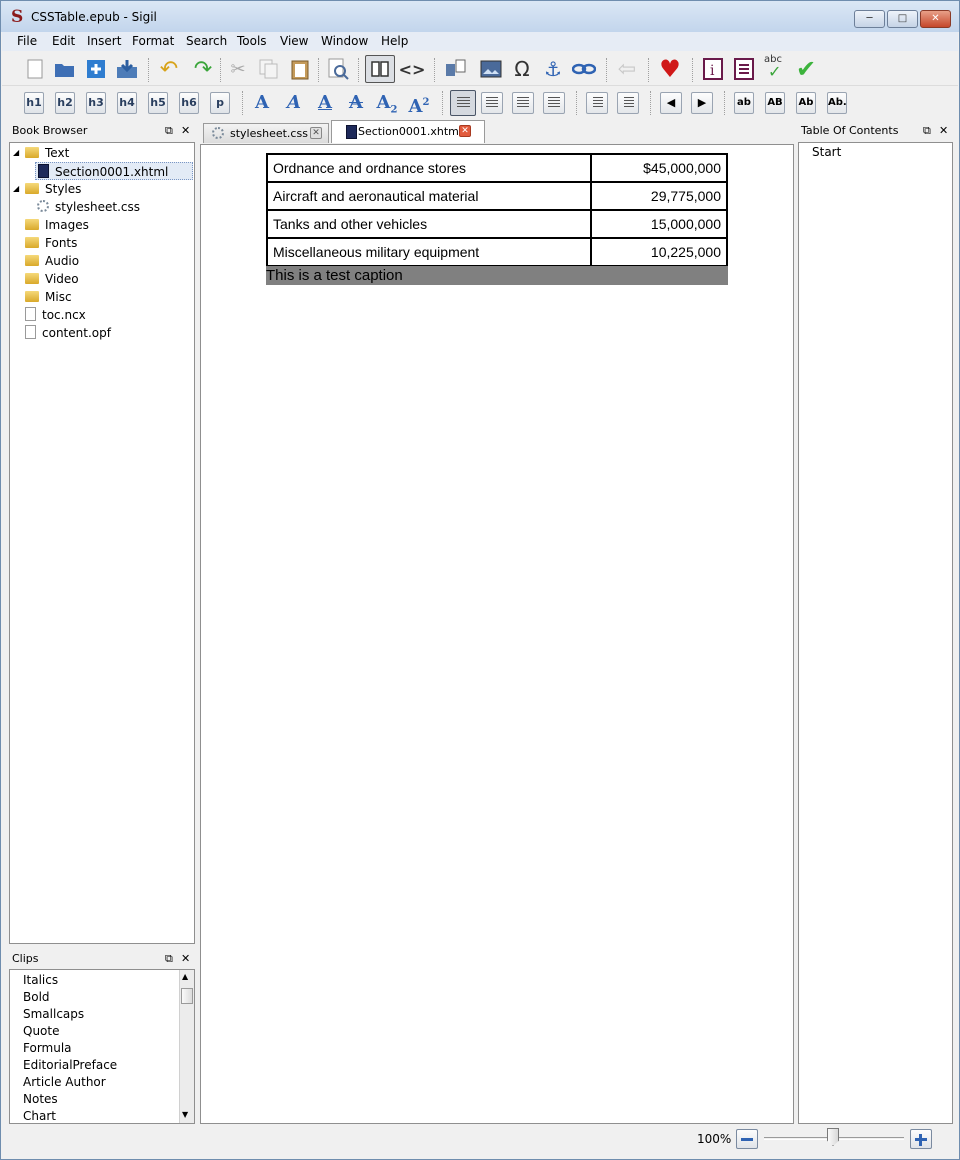 This screenshot has height=1160, width=960. I want to click on clip-item: Bold, so click(36, 997).